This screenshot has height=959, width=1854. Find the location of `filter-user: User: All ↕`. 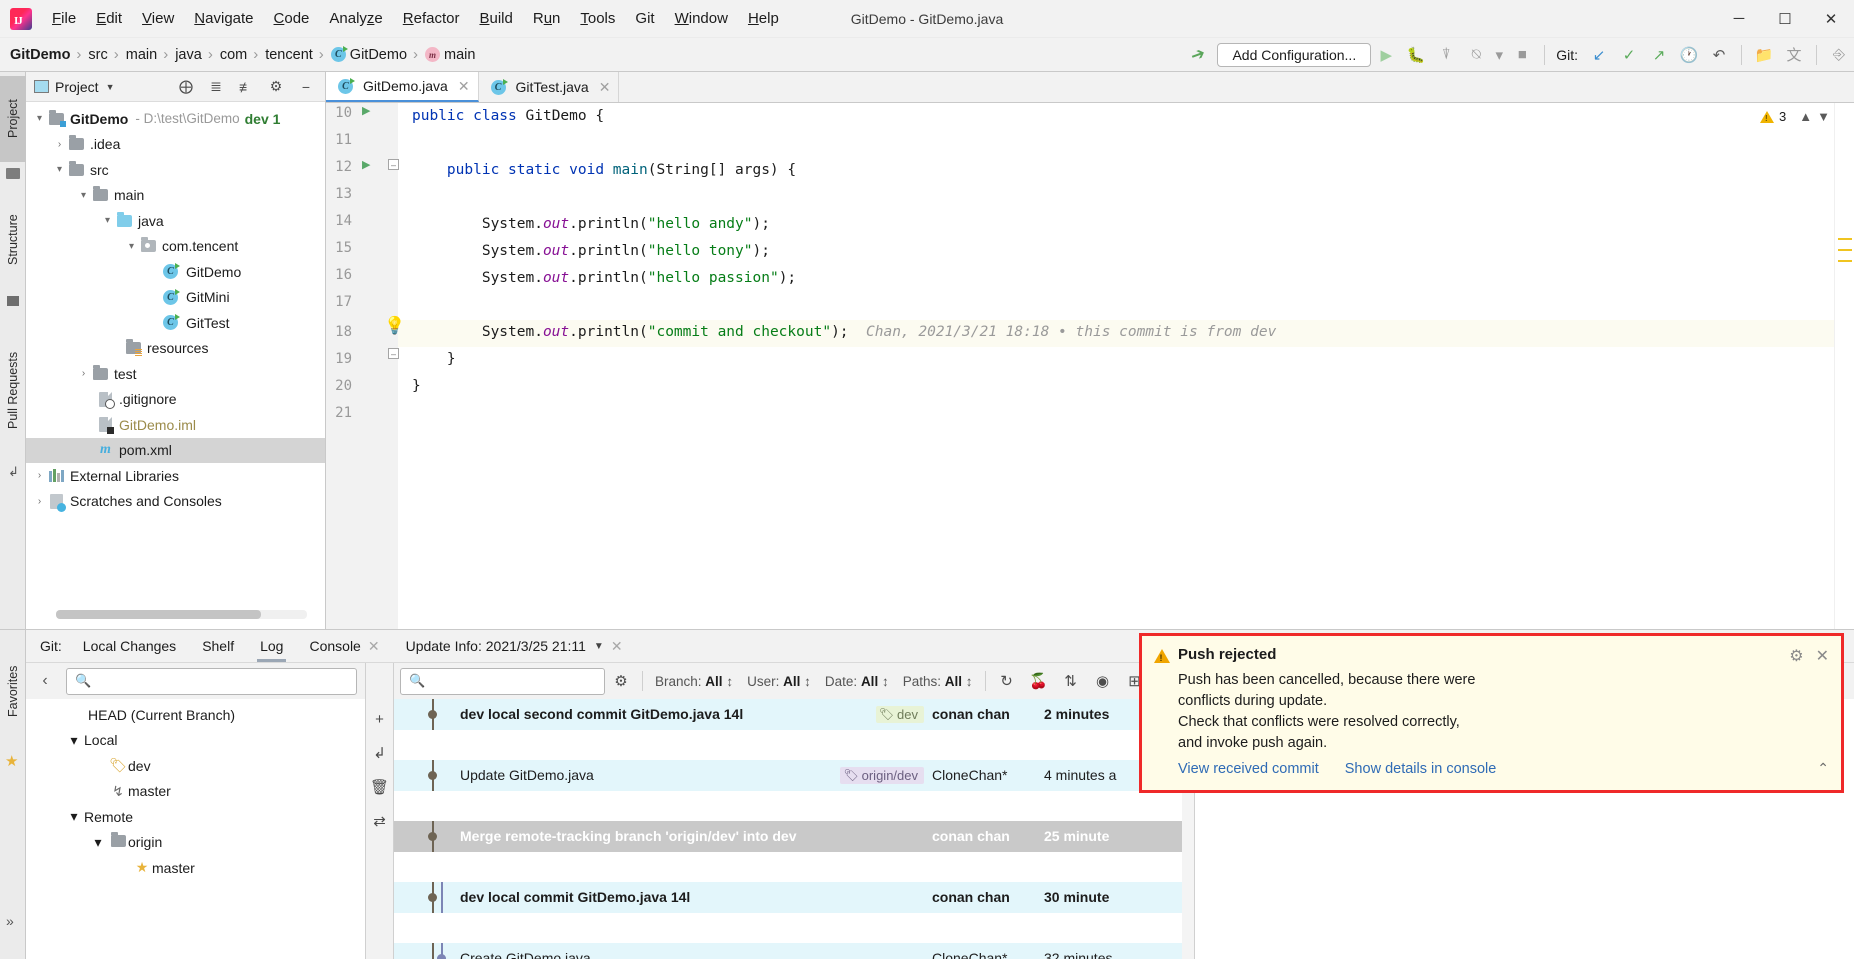

filter-user: User: All ↕ is located at coordinates (779, 681).